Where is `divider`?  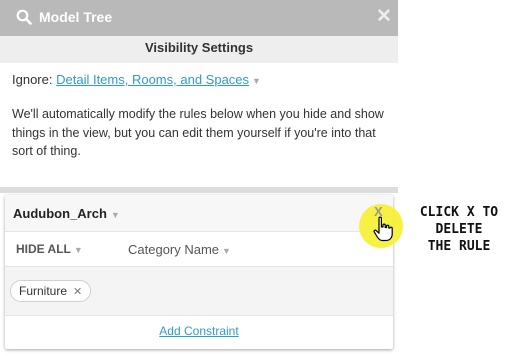
divider is located at coordinates (199, 190).